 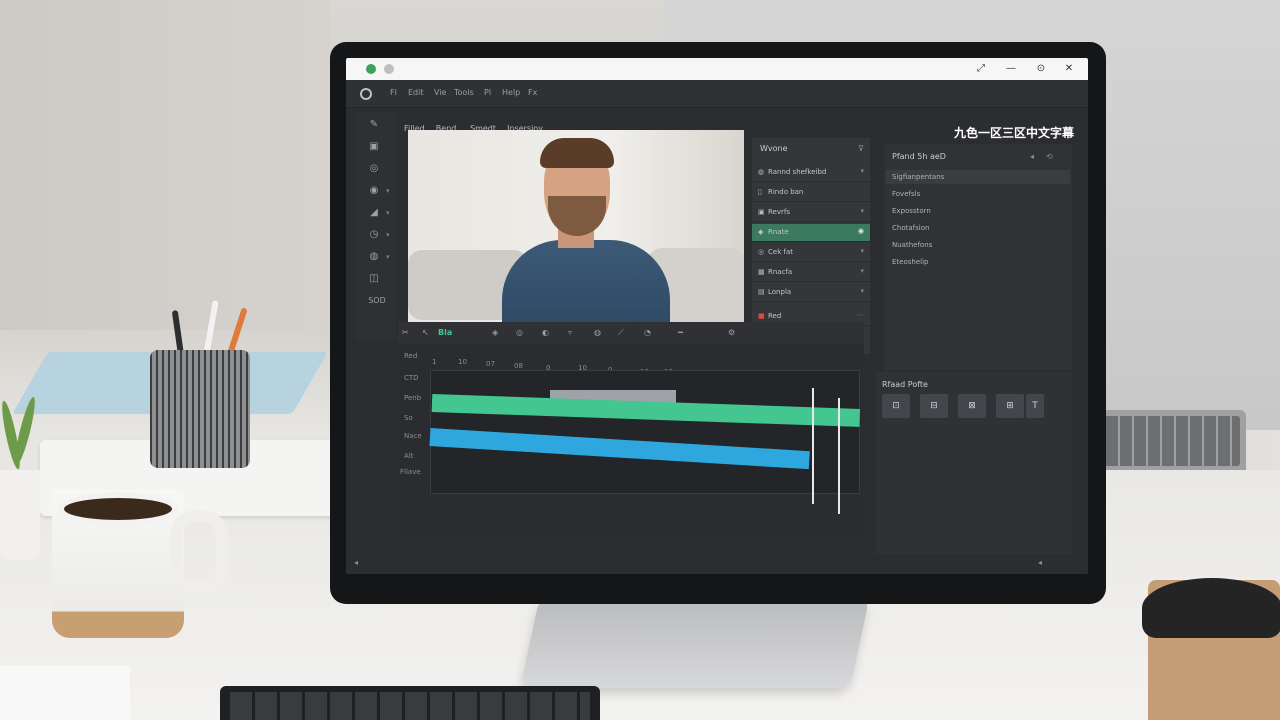 I want to click on layers-icon: ▣, so click(x=374, y=147).